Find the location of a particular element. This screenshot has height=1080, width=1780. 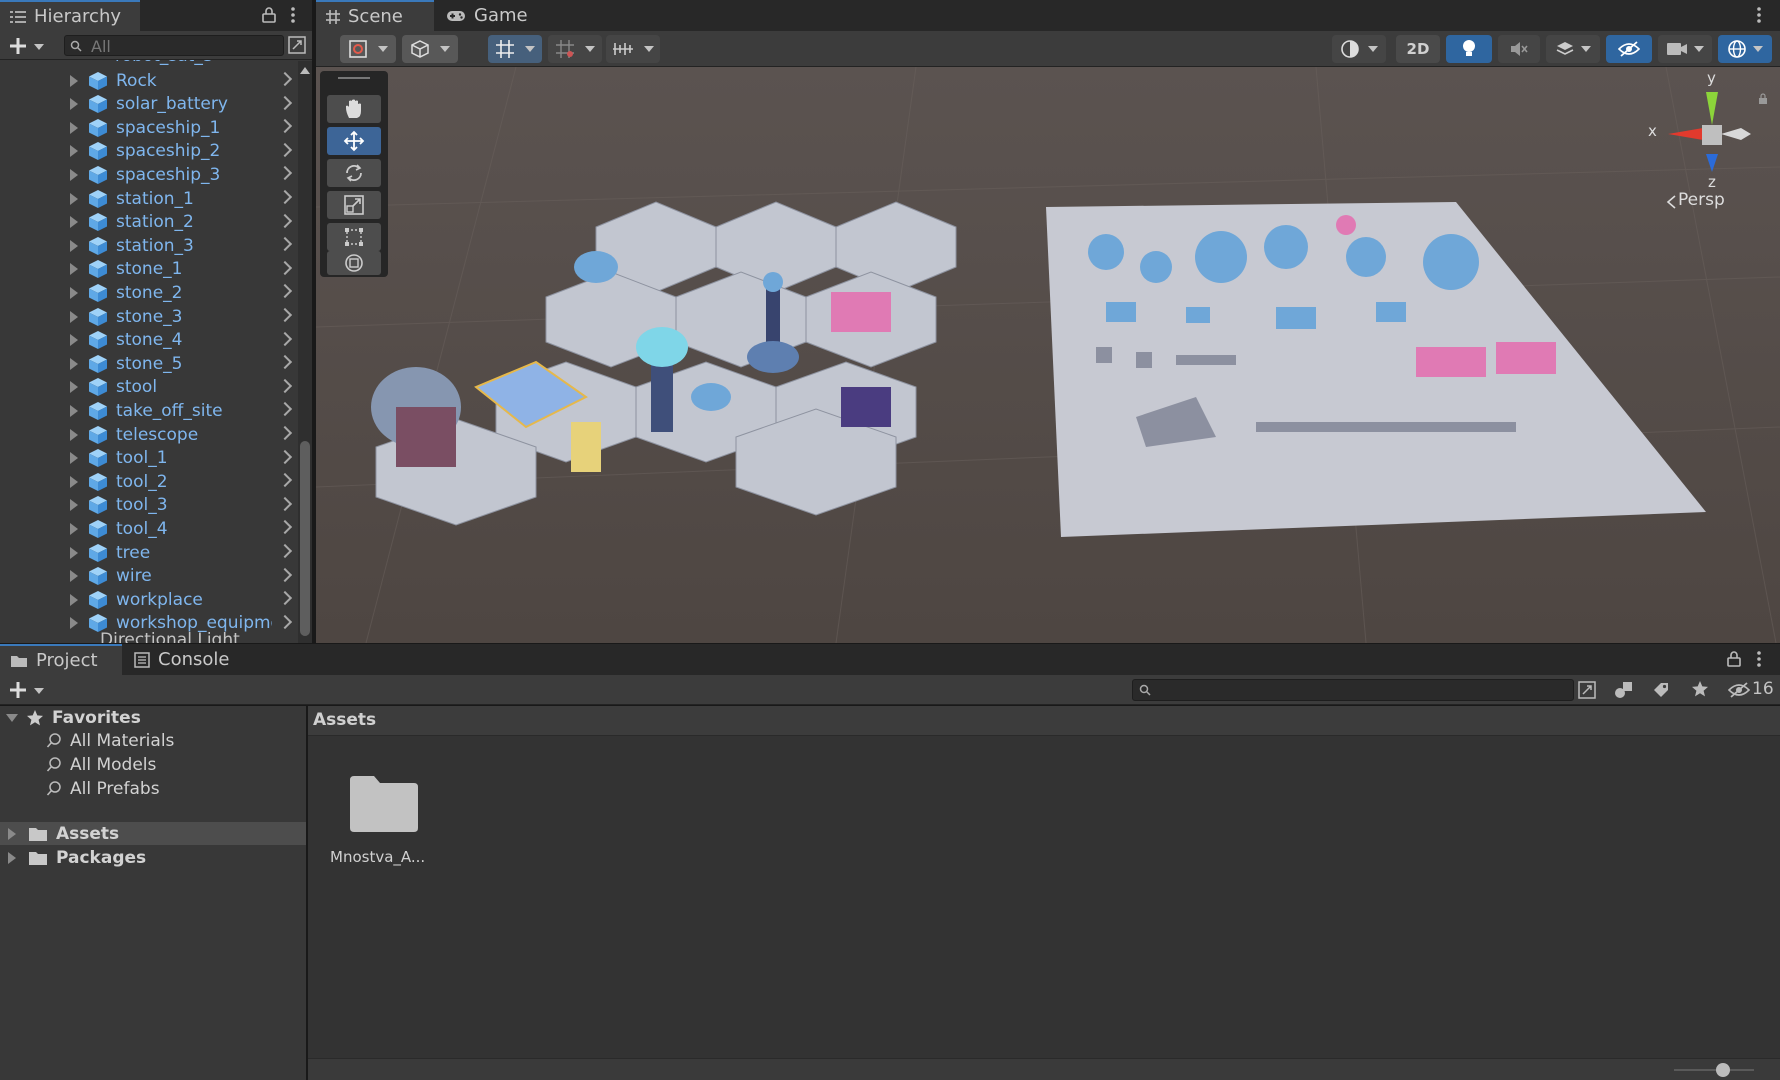

scene-visibility-icon is located at coordinates (297, 45).